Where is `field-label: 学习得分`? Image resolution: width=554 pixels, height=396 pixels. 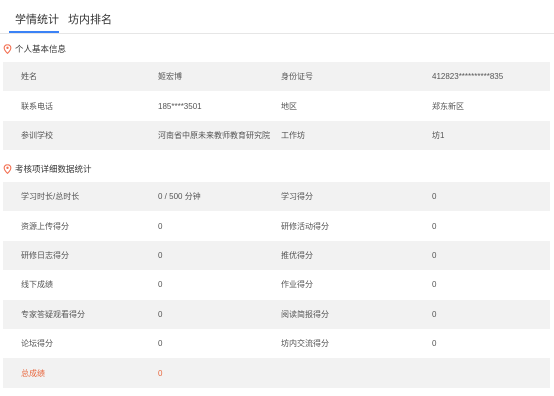
field-label: 学习得分 is located at coordinates (297, 197).